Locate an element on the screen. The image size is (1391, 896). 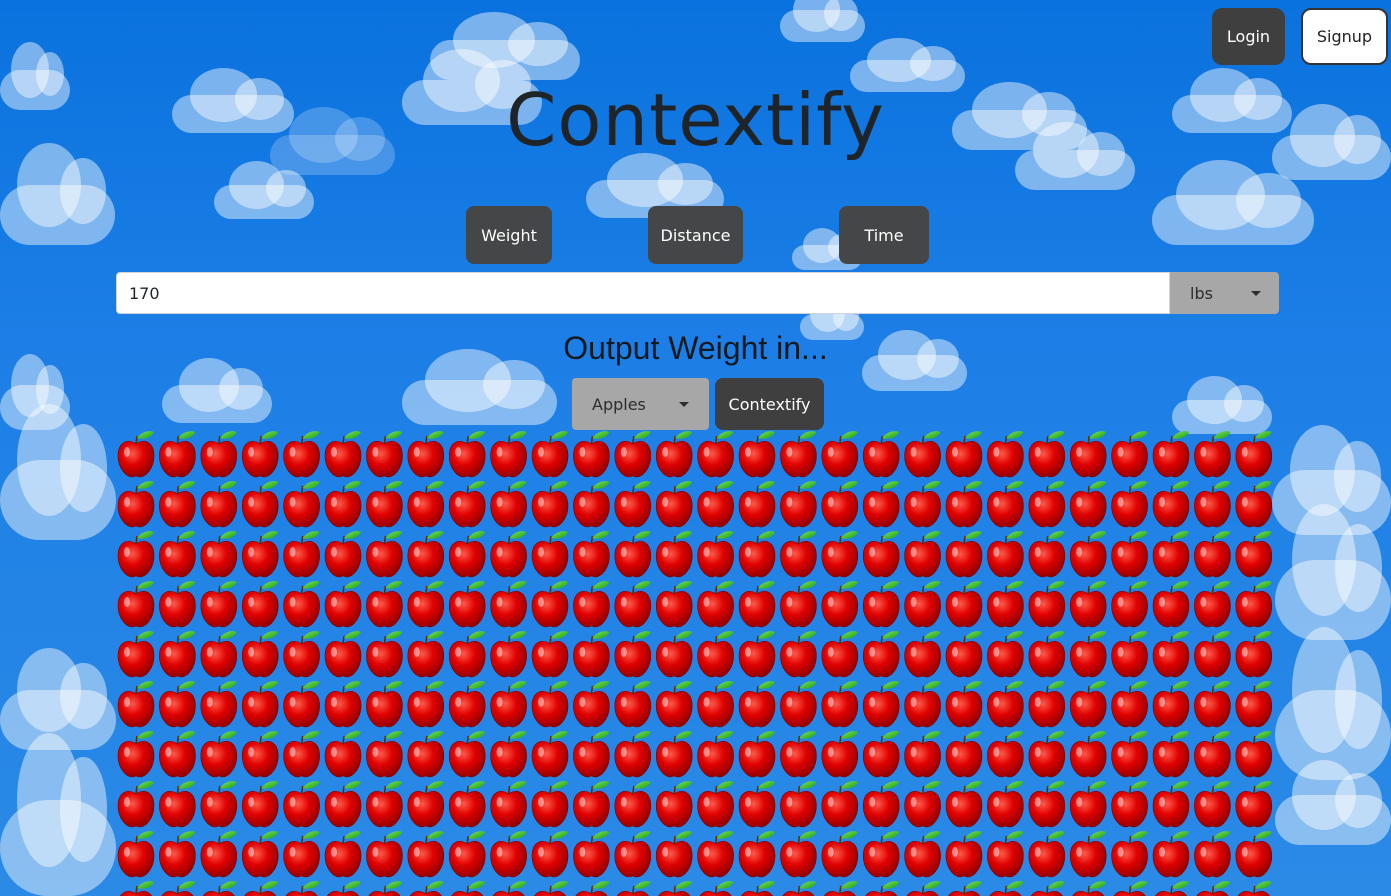
weight-button: Weight is located at coordinates (509, 235).